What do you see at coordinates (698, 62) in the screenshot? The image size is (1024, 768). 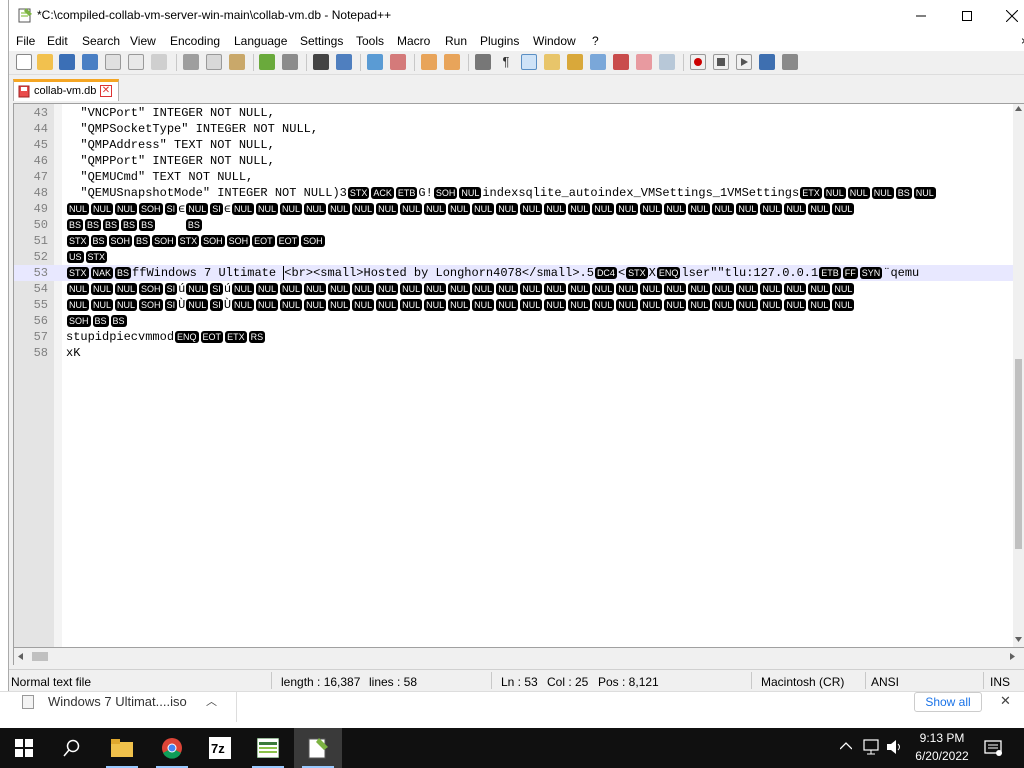 I see `record-macro-icon` at bounding box center [698, 62].